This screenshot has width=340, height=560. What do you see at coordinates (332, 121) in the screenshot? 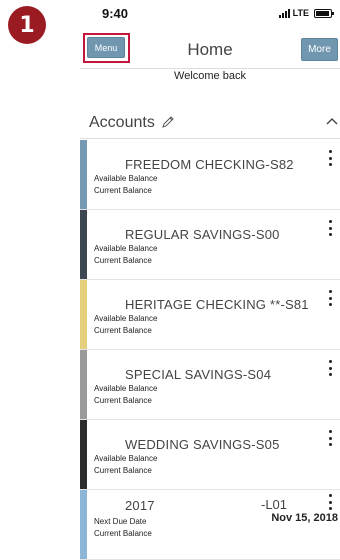
I see `chevron-up-icon` at bounding box center [332, 121].